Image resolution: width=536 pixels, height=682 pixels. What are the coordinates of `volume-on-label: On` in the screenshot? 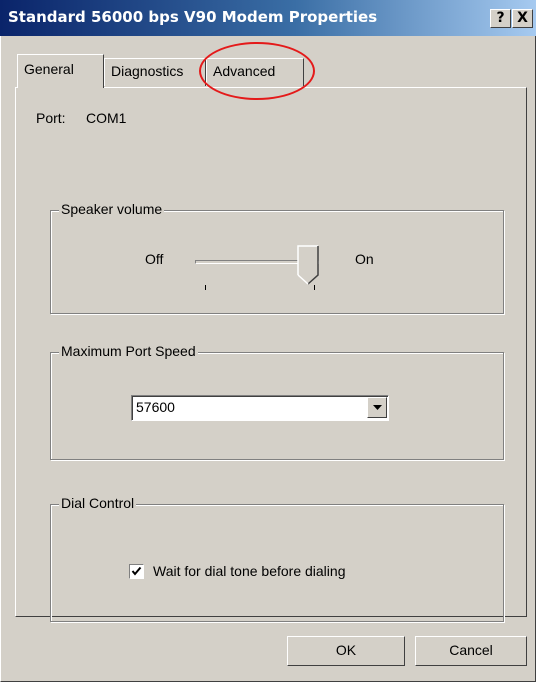 It's located at (364, 259).